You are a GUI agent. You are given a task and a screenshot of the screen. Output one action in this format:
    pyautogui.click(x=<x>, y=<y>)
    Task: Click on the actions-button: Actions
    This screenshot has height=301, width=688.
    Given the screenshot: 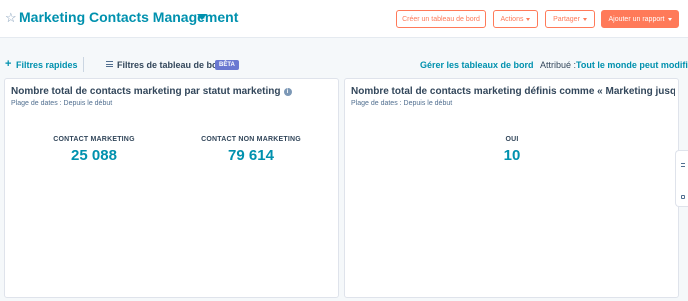 What is the action you would take?
    pyautogui.click(x=515, y=19)
    